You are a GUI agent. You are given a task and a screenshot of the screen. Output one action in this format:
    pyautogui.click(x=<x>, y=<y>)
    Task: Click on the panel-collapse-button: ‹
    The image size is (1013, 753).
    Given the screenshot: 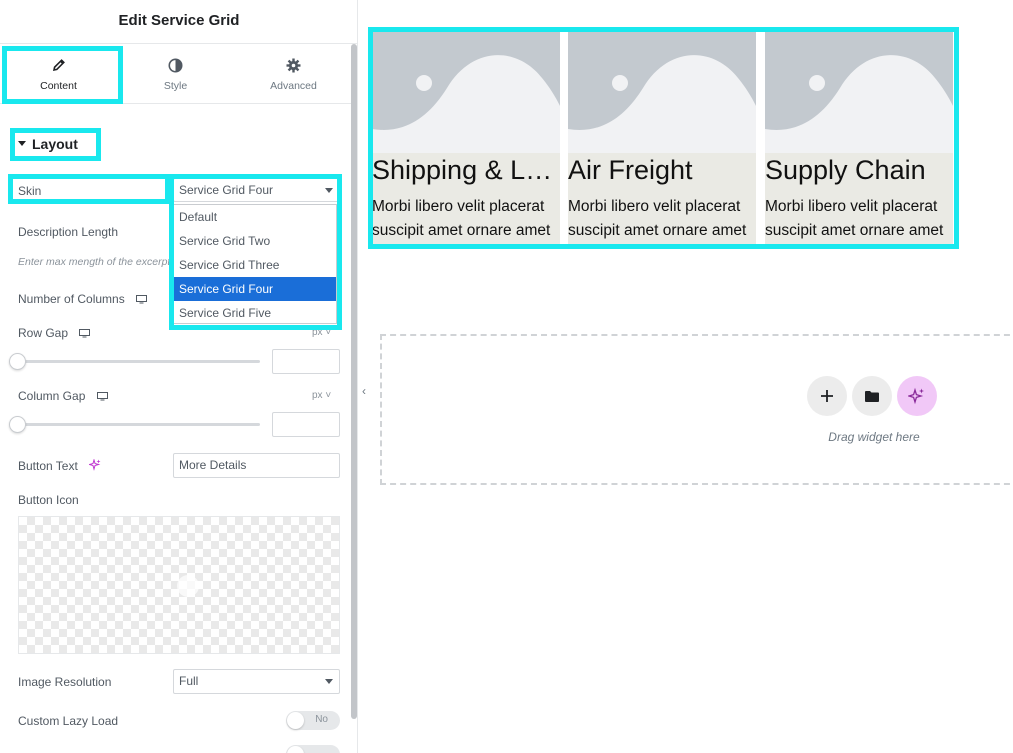 What is the action you would take?
    pyautogui.click(x=366, y=390)
    